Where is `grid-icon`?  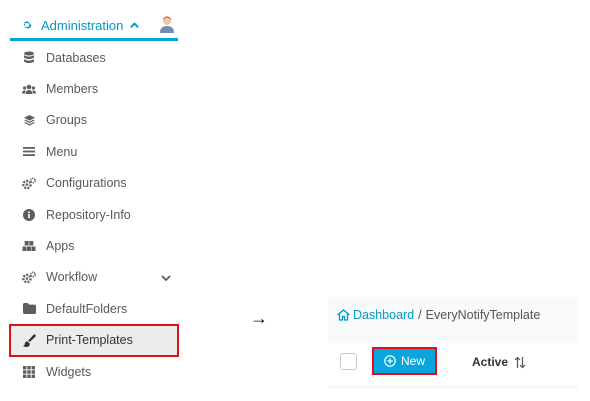 grid-icon is located at coordinates (29, 372).